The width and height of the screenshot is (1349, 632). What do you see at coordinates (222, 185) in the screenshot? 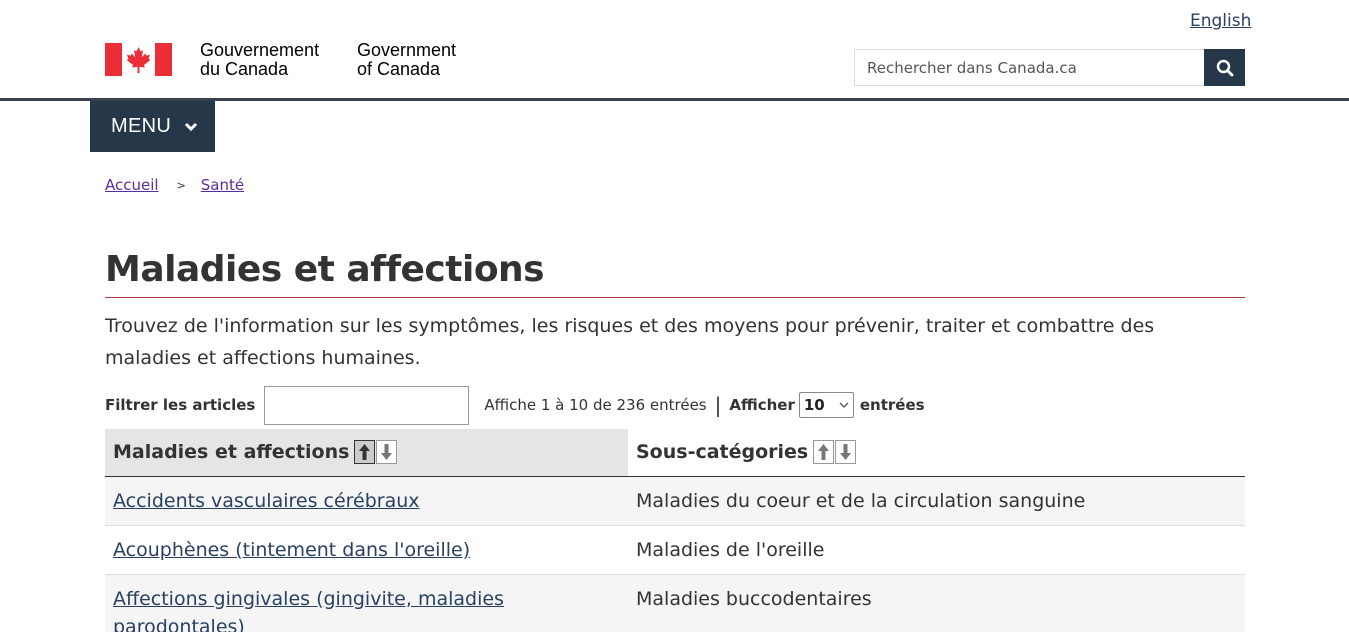
I see `breadcrumb-link-sante: Santé` at bounding box center [222, 185].